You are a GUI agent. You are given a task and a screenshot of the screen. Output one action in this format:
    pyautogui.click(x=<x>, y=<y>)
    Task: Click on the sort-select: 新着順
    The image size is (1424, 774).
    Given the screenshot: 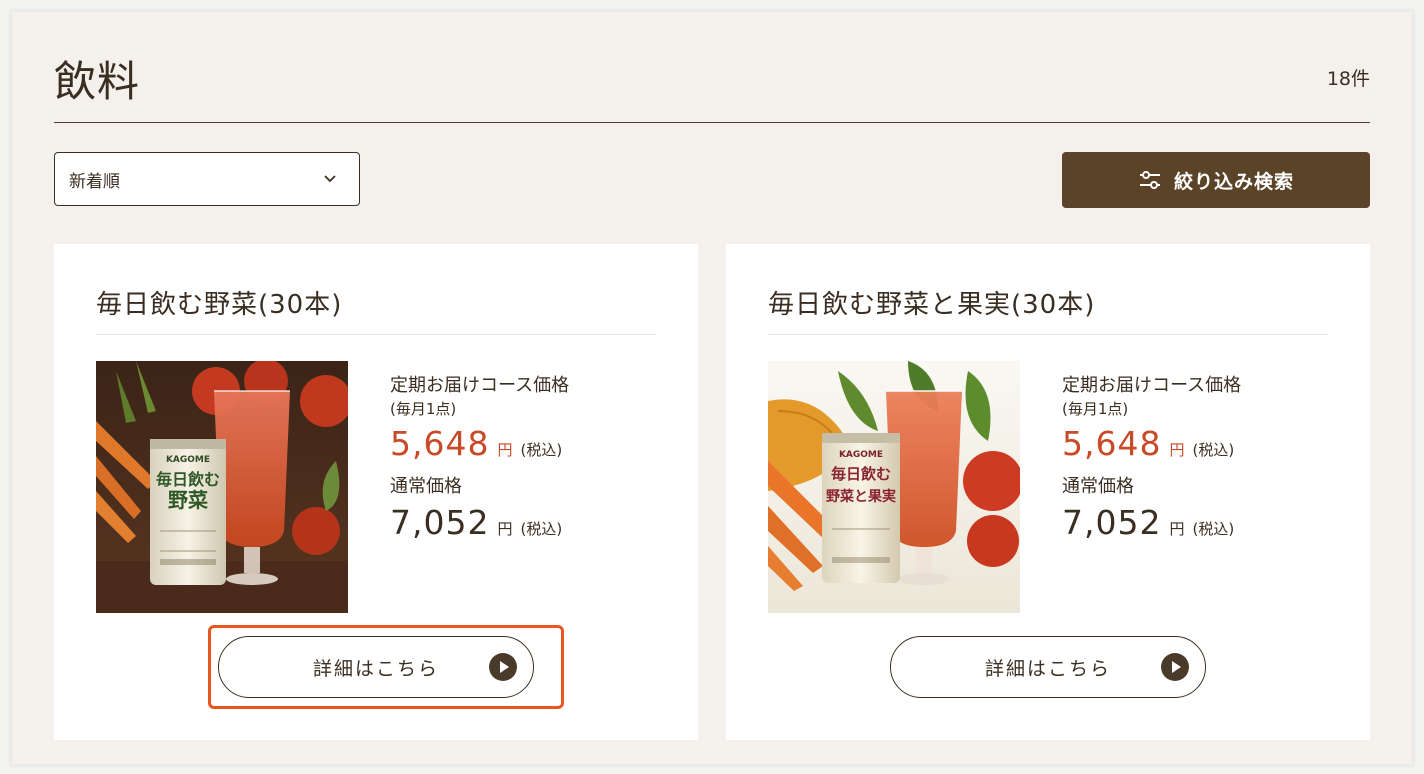 What is the action you would take?
    pyautogui.click(x=207, y=179)
    